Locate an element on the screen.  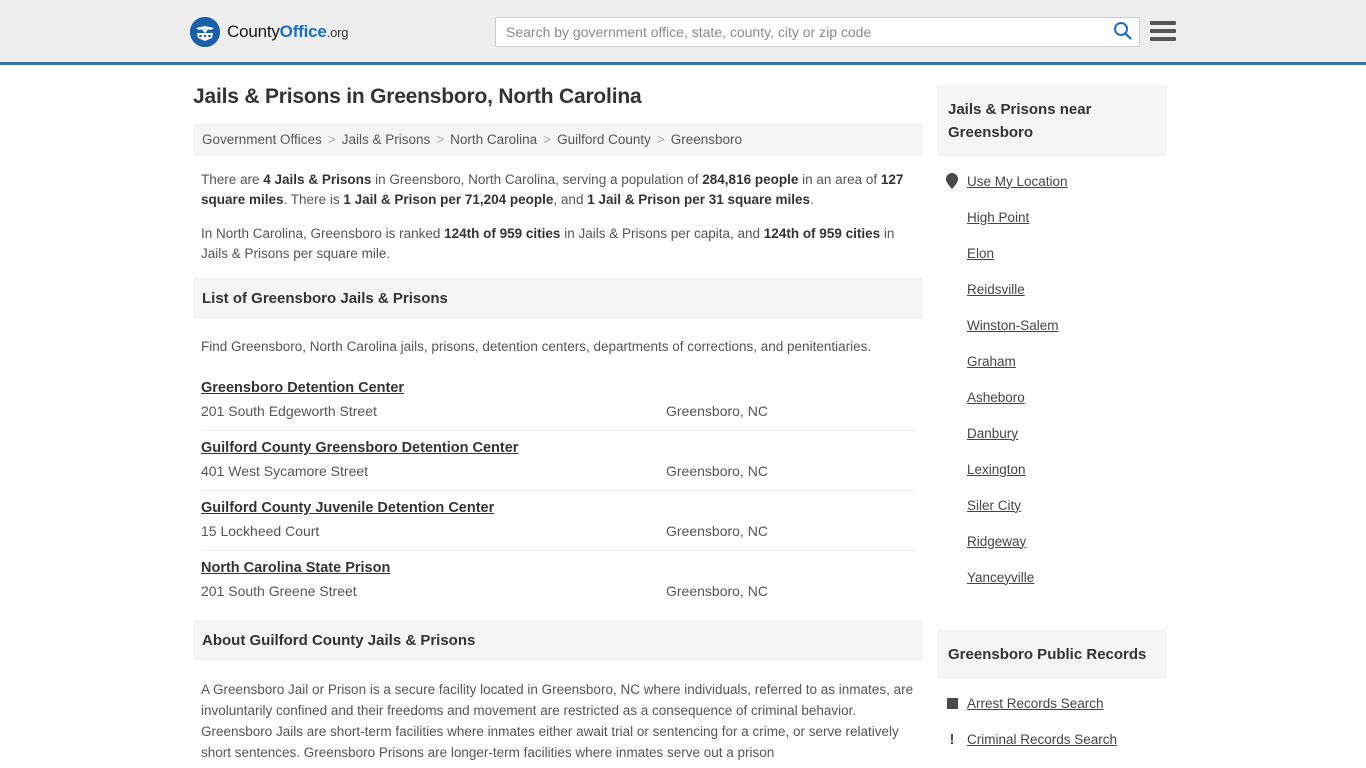
sidebar-item-danbury: Danbury is located at coordinates (1056, 433).